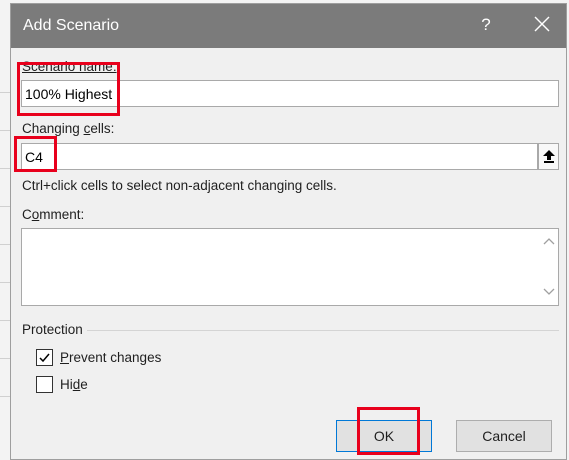 The width and height of the screenshot is (569, 460). What do you see at coordinates (71, 25) in the screenshot?
I see `dialog-title: Add Scenario` at bounding box center [71, 25].